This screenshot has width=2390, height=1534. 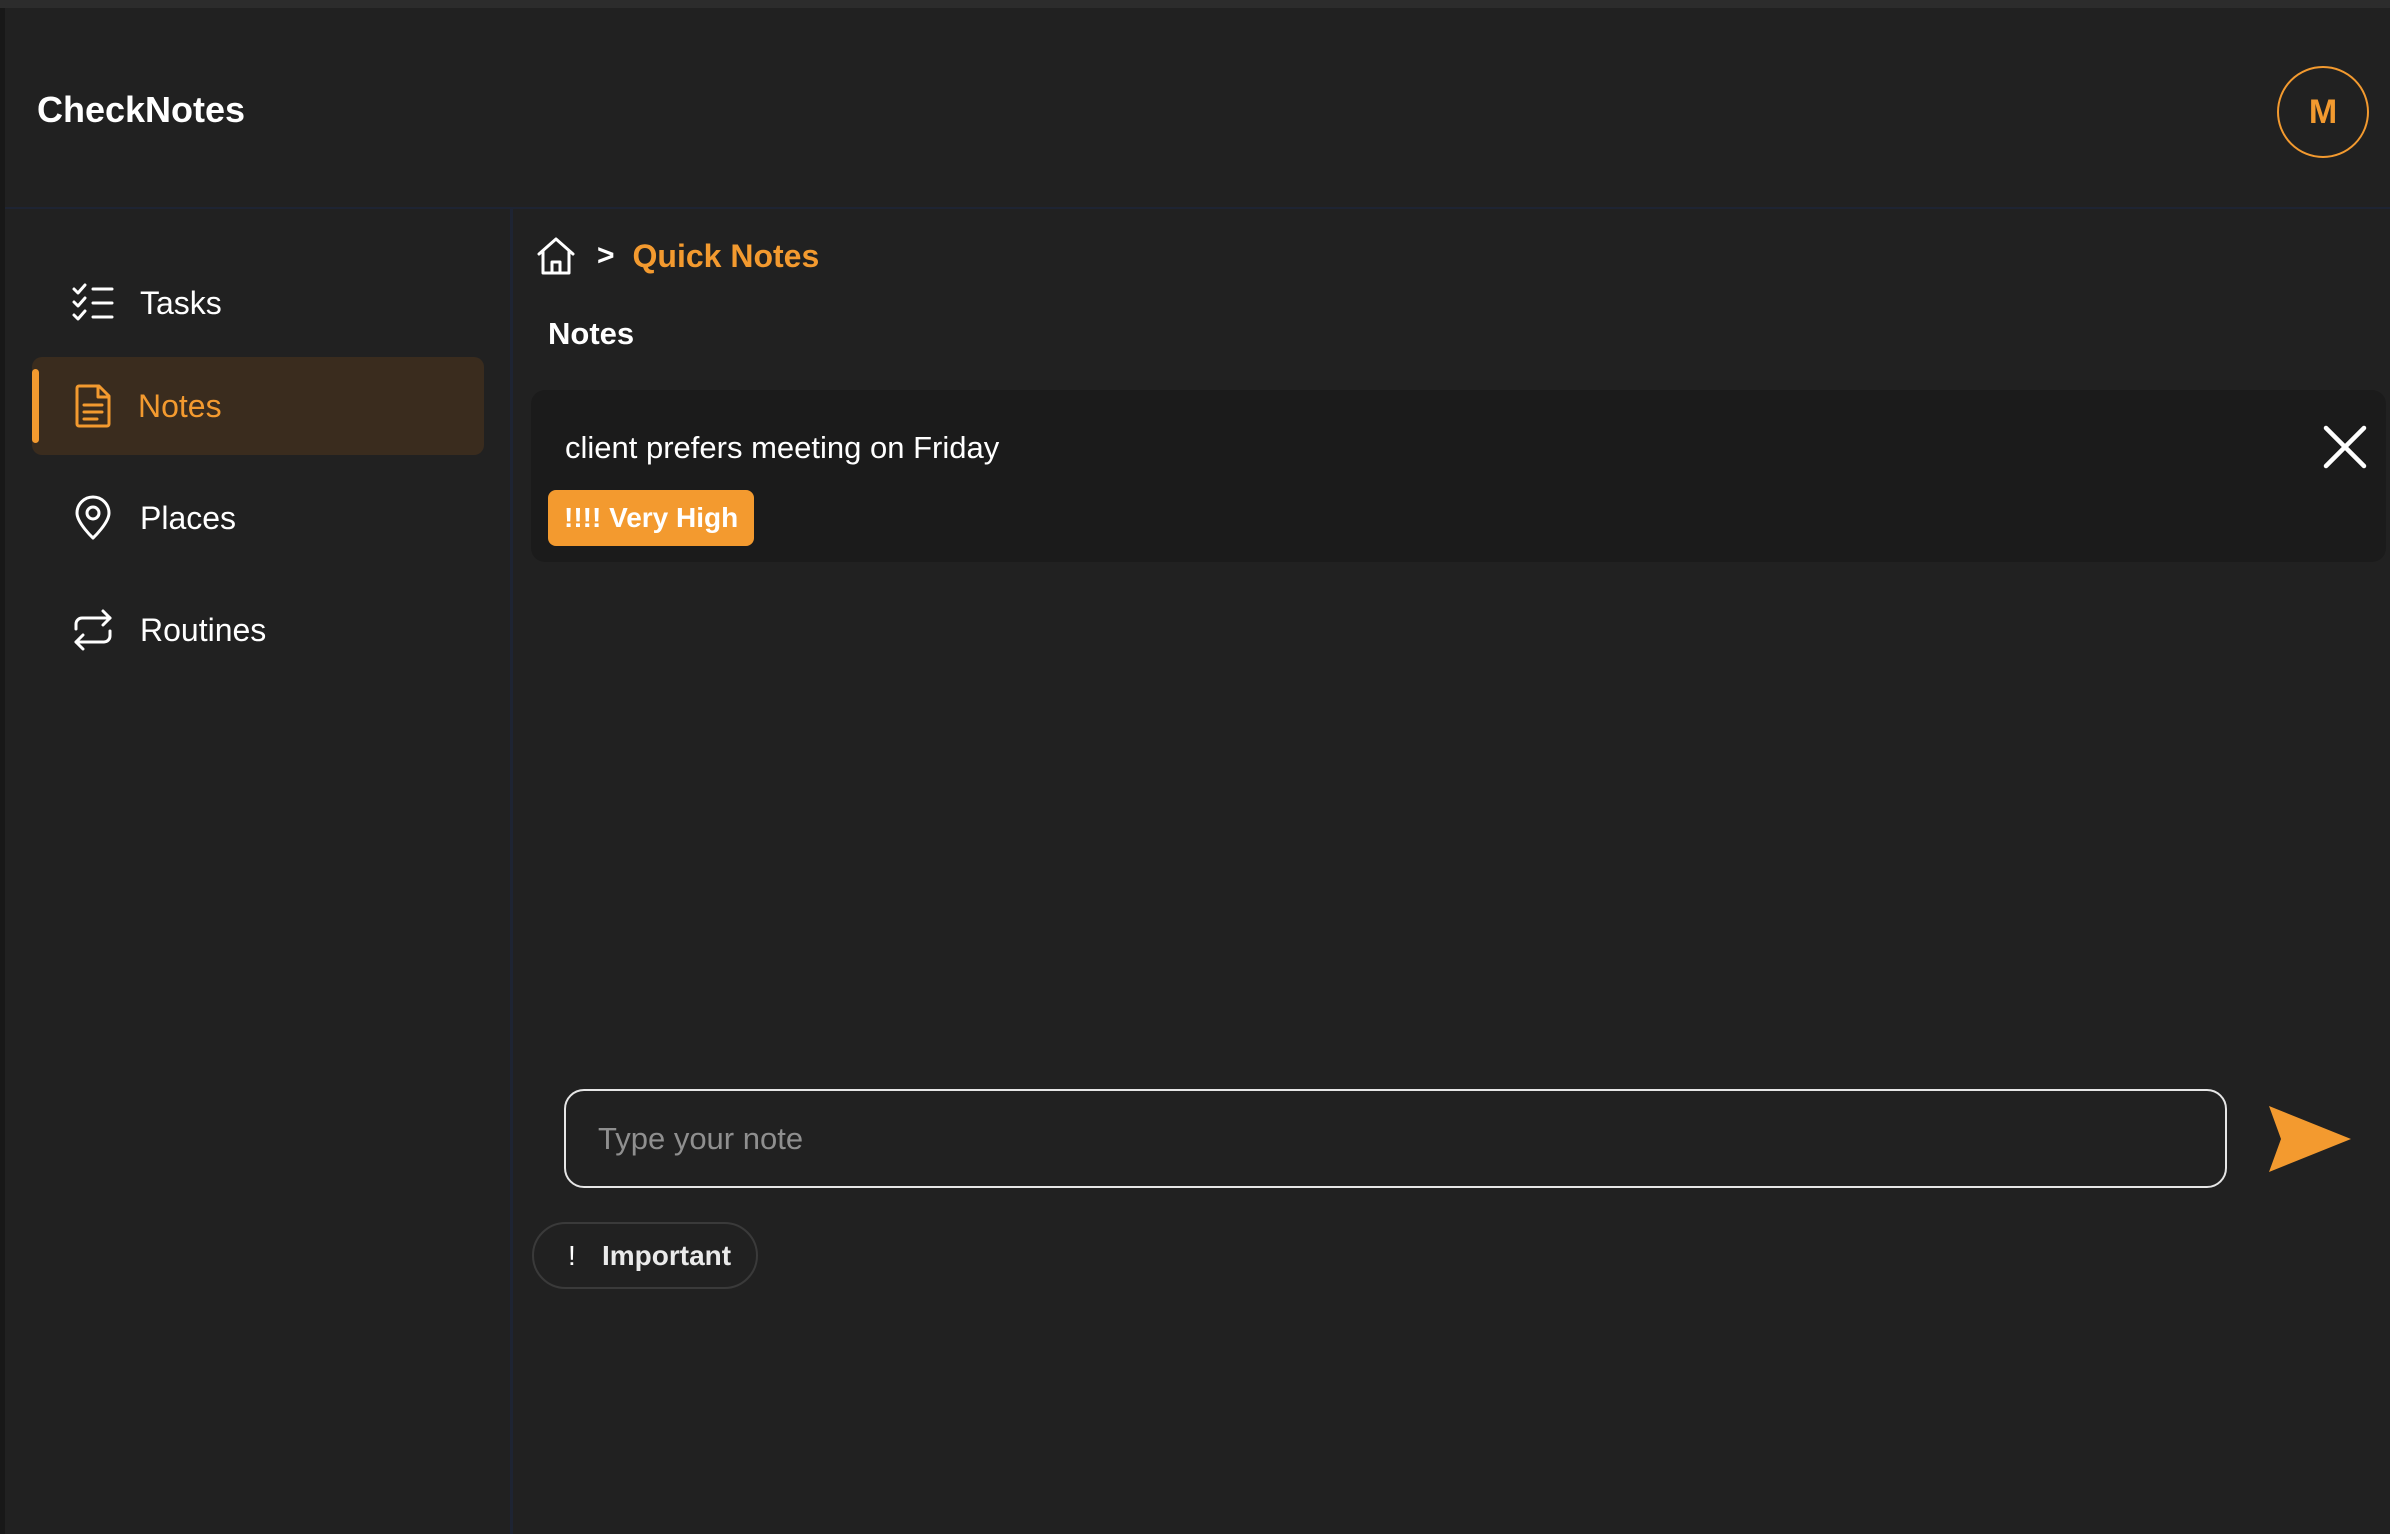 I want to click on window-top-strip, so click(x=1195, y=4).